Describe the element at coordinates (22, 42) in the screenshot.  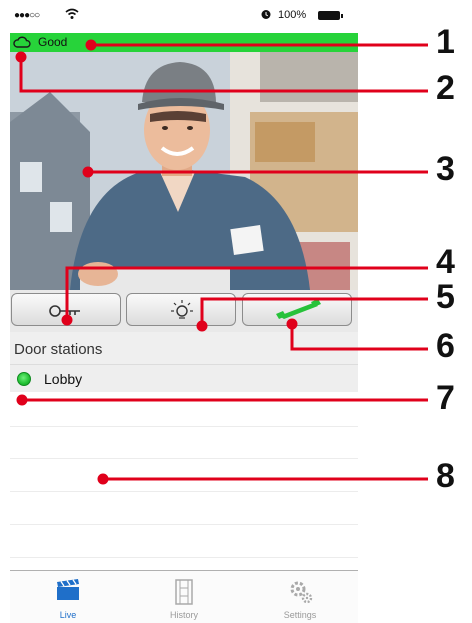
I see `cloud-icon` at that location.